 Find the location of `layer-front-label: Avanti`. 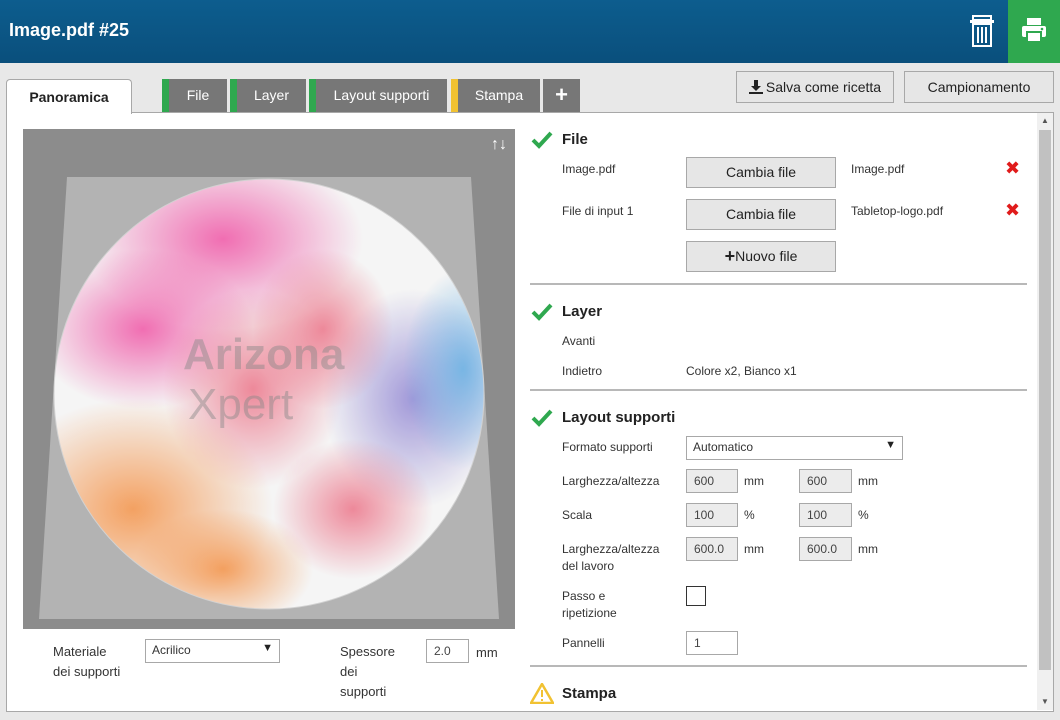

layer-front-label: Avanti is located at coordinates (579, 341).